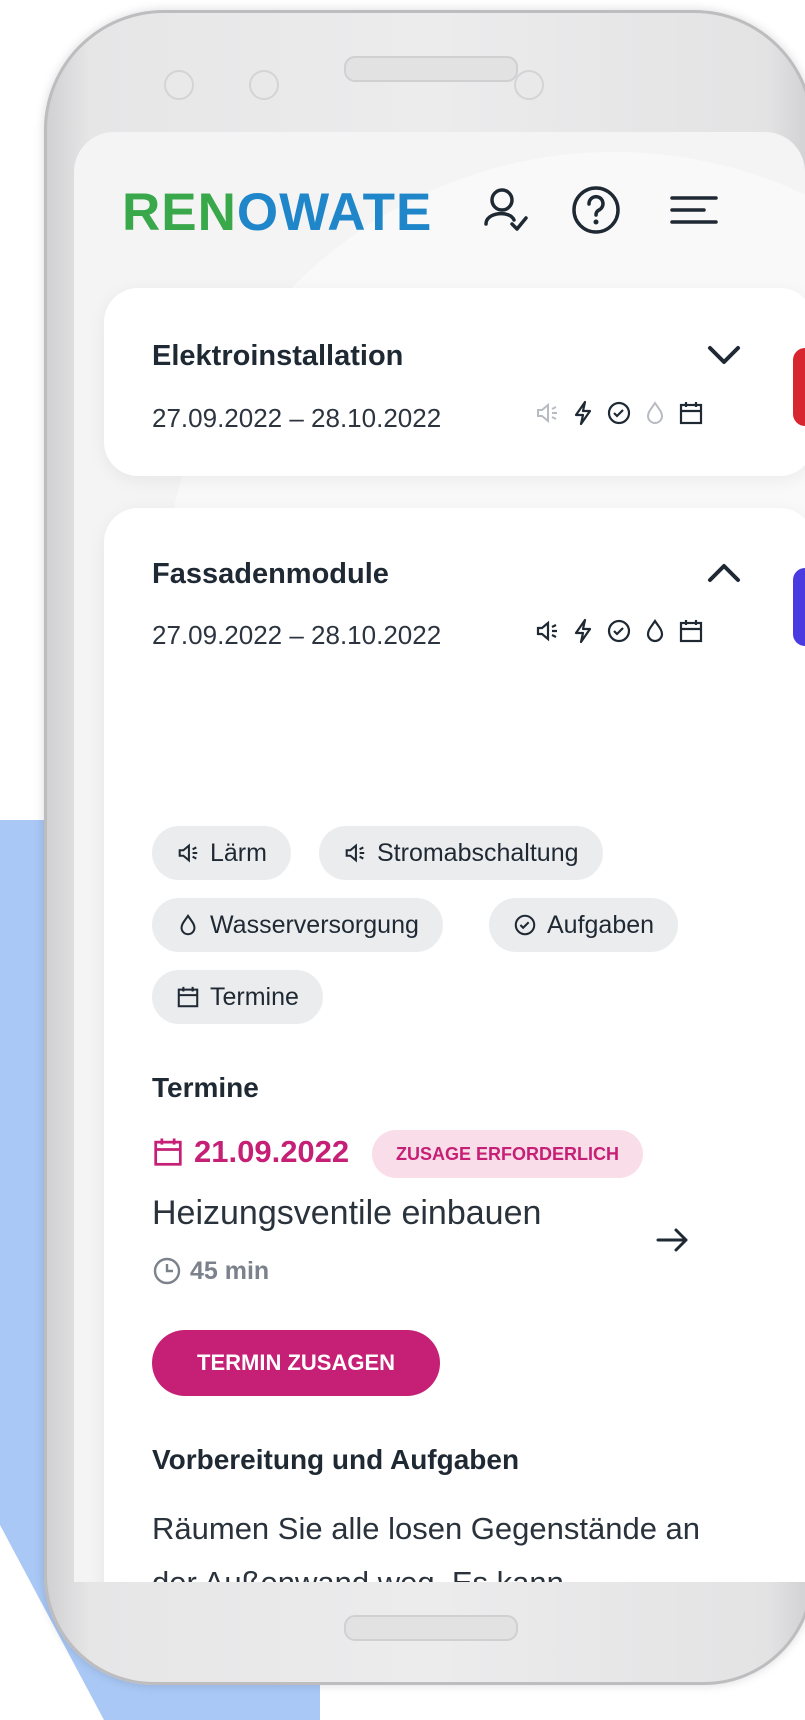 This screenshot has height=1720, width=805. I want to click on status-badge: ZUSAGE ERFORDERLICH, so click(508, 1154).